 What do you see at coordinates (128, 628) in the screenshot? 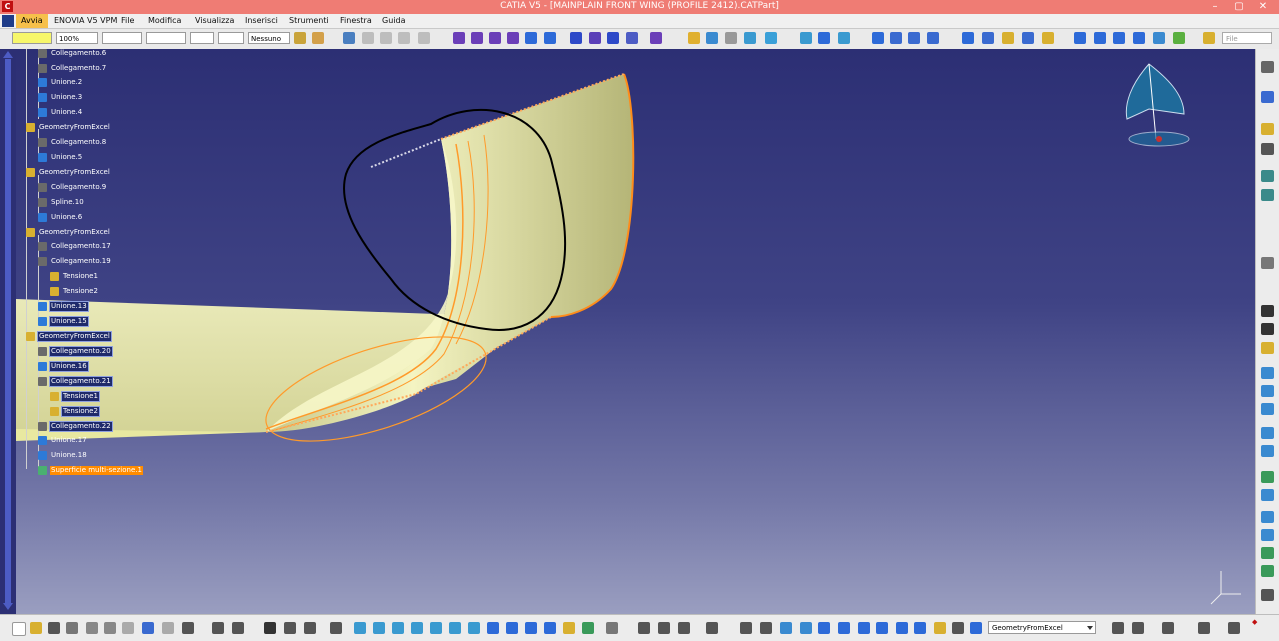
I see `paste-icon` at bounding box center [128, 628].